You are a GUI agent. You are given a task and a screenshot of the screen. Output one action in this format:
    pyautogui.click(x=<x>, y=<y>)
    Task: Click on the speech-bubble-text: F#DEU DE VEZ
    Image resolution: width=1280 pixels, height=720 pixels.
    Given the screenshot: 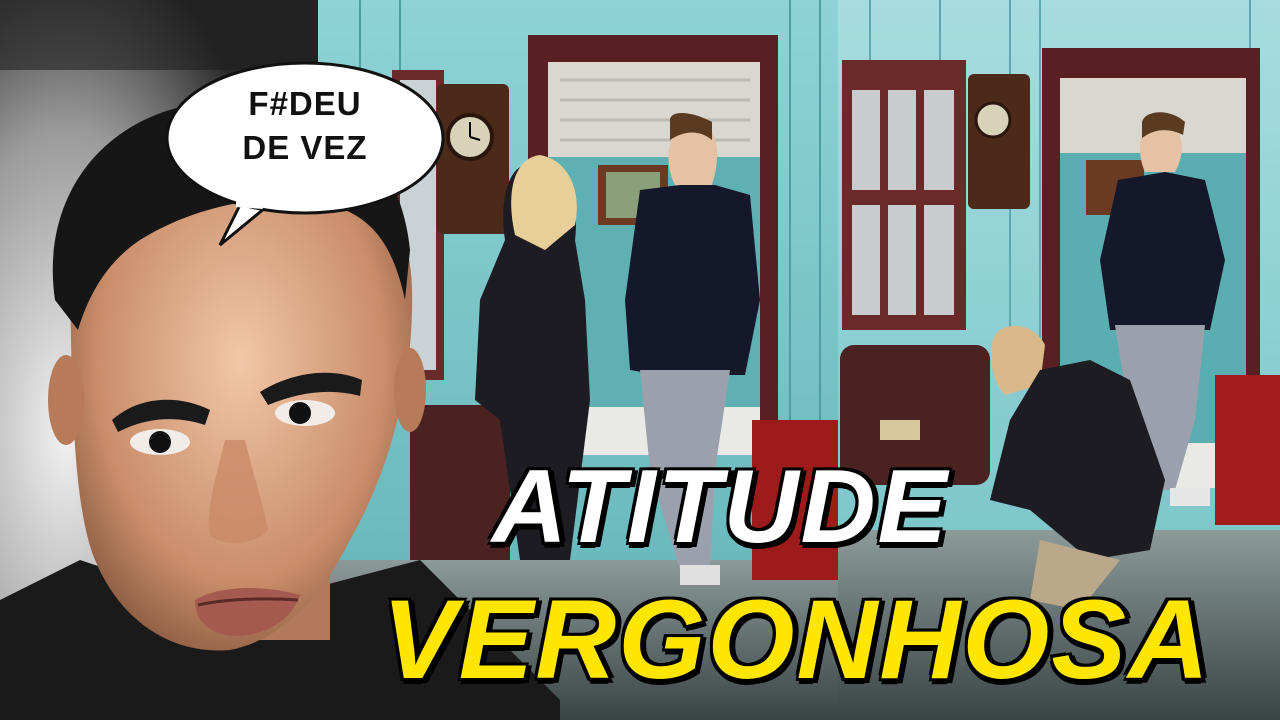 What is the action you would take?
    pyautogui.click(x=305, y=126)
    